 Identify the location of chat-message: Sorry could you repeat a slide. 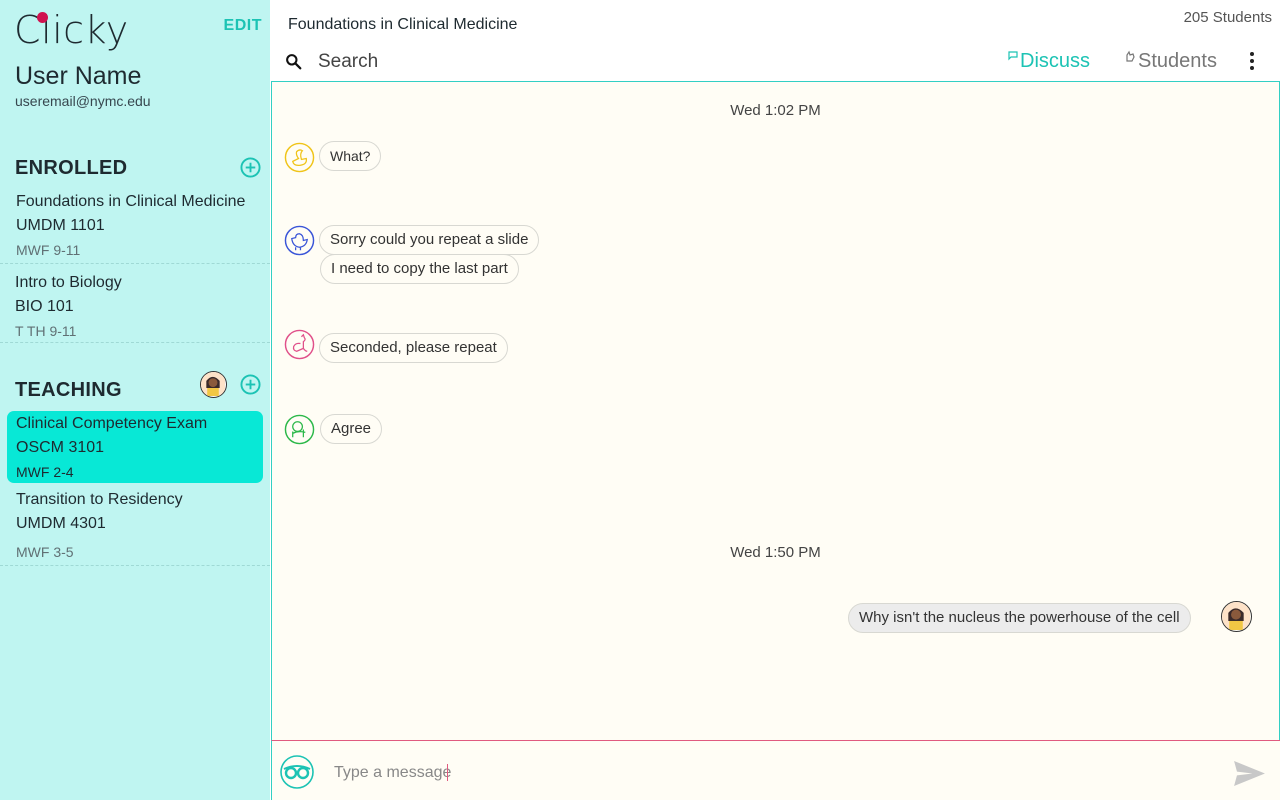
(429, 240).